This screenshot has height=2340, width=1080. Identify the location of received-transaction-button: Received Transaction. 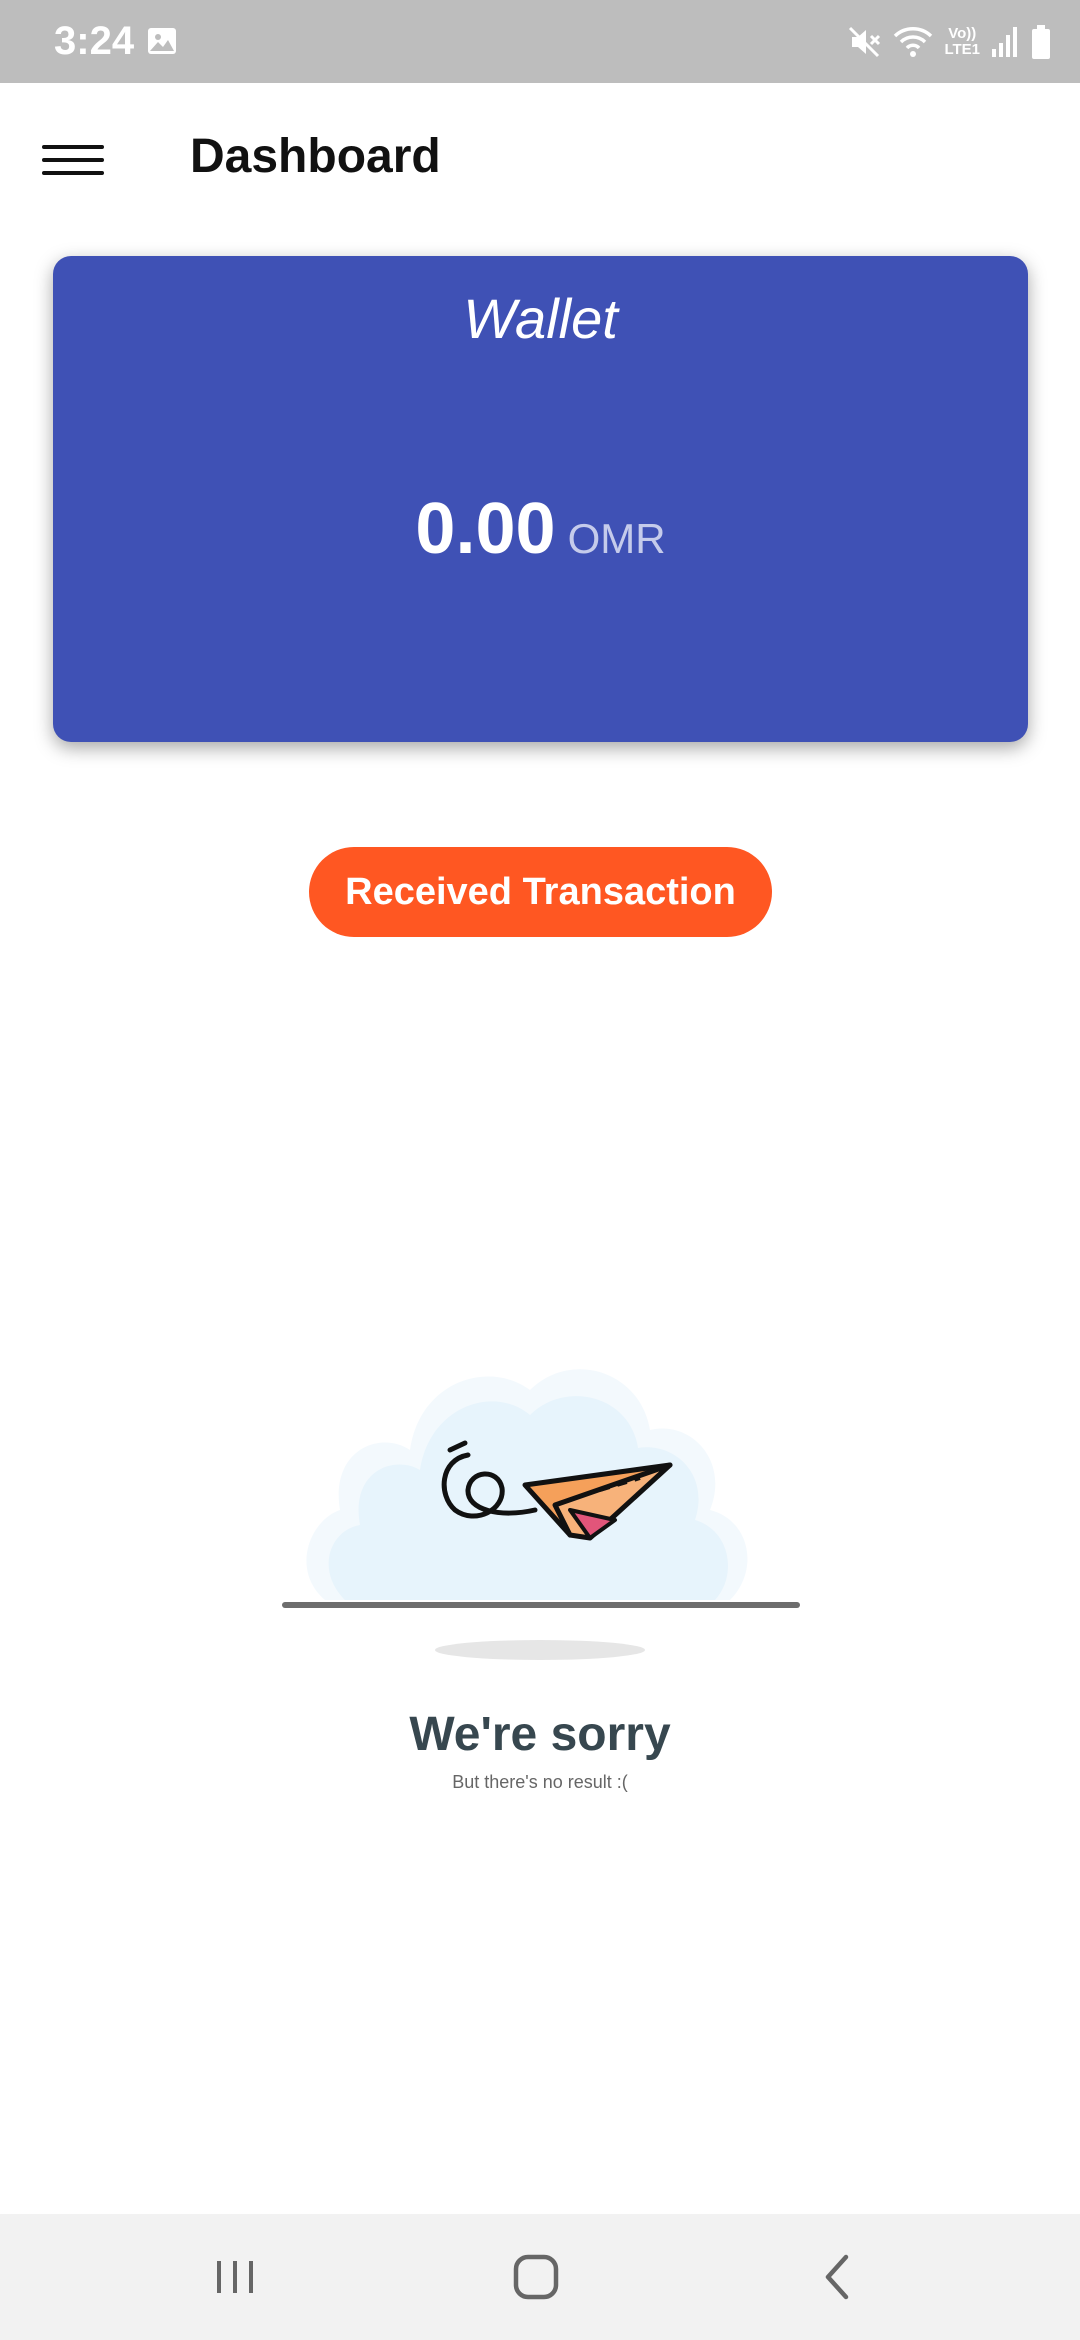
(540, 892).